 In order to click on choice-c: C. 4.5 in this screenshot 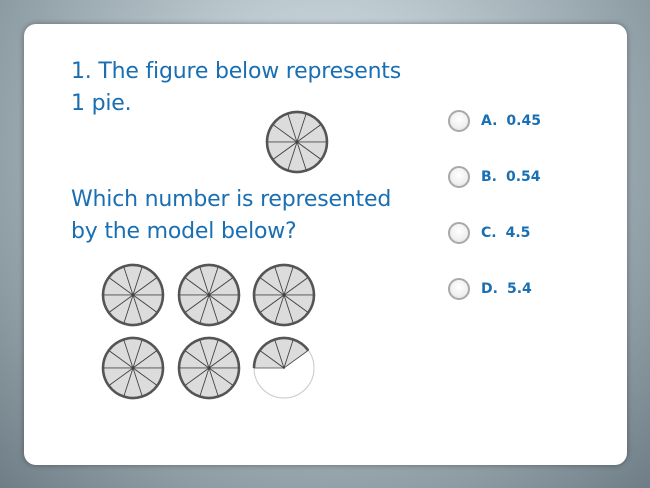, I will do `click(489, 233)`.